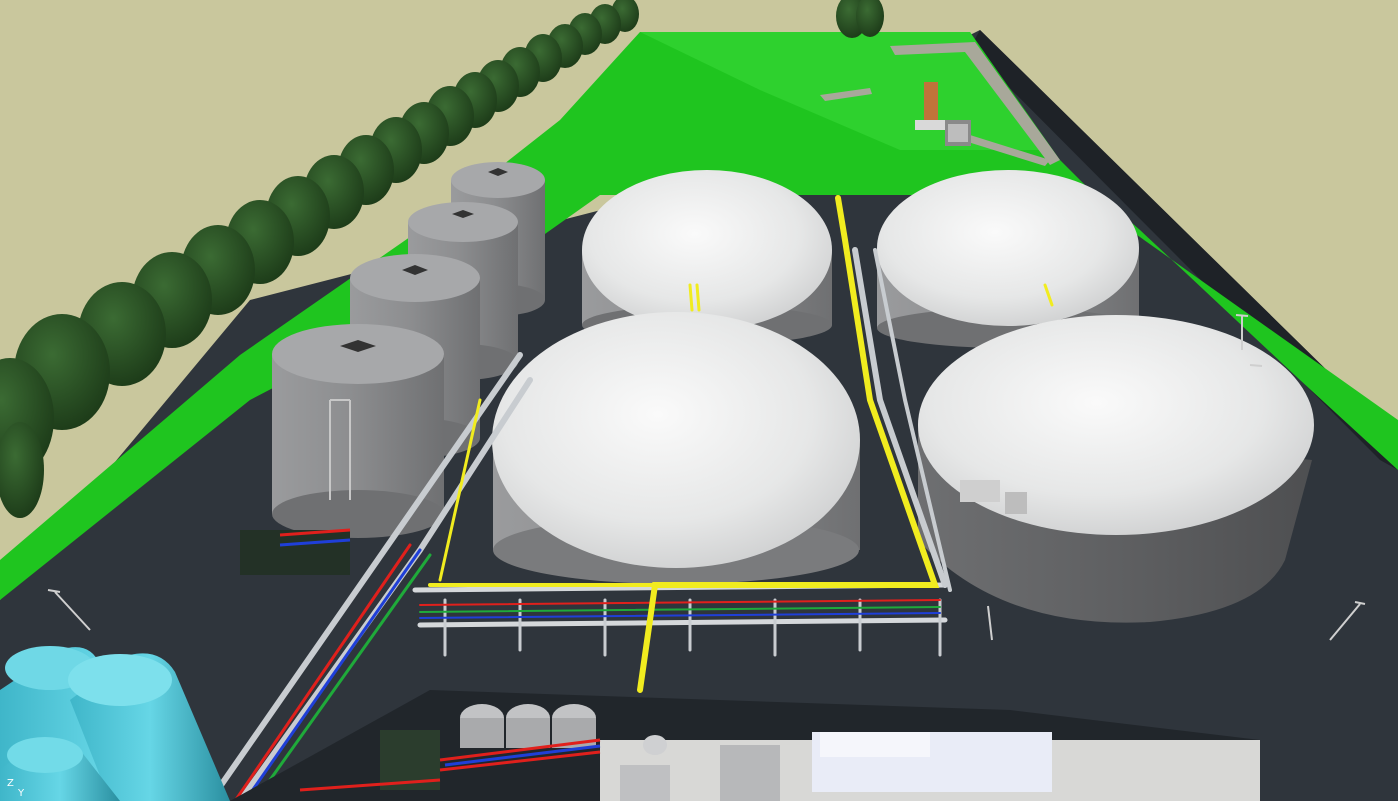  I want to click on flare-tower, so click(931, 103).